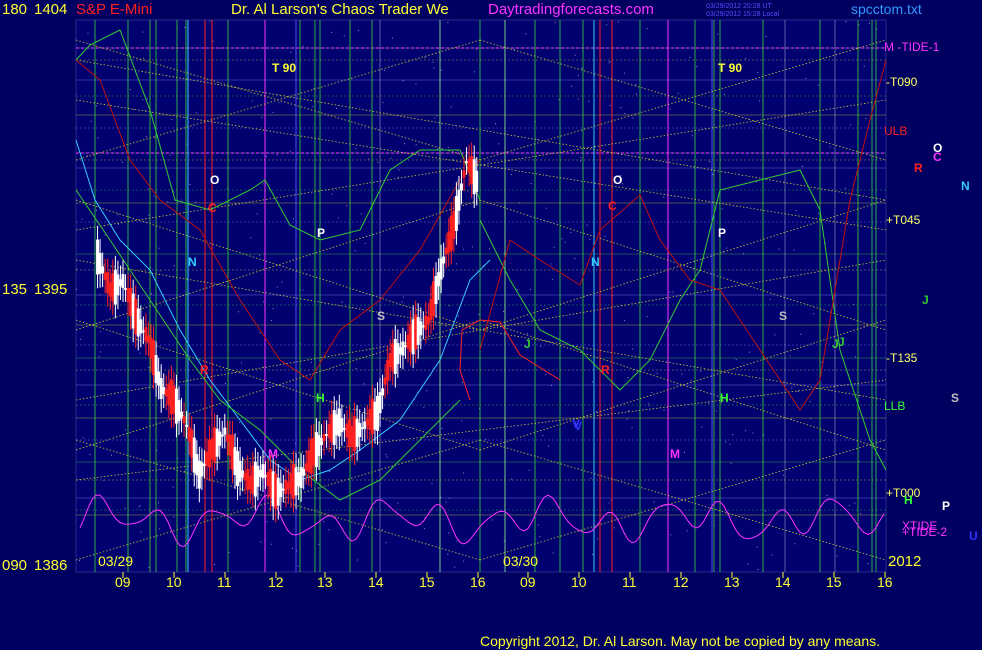 The width and height of the screenshot is (982, 650). I want to click on right-level-label: LLB, so click(894, 406).